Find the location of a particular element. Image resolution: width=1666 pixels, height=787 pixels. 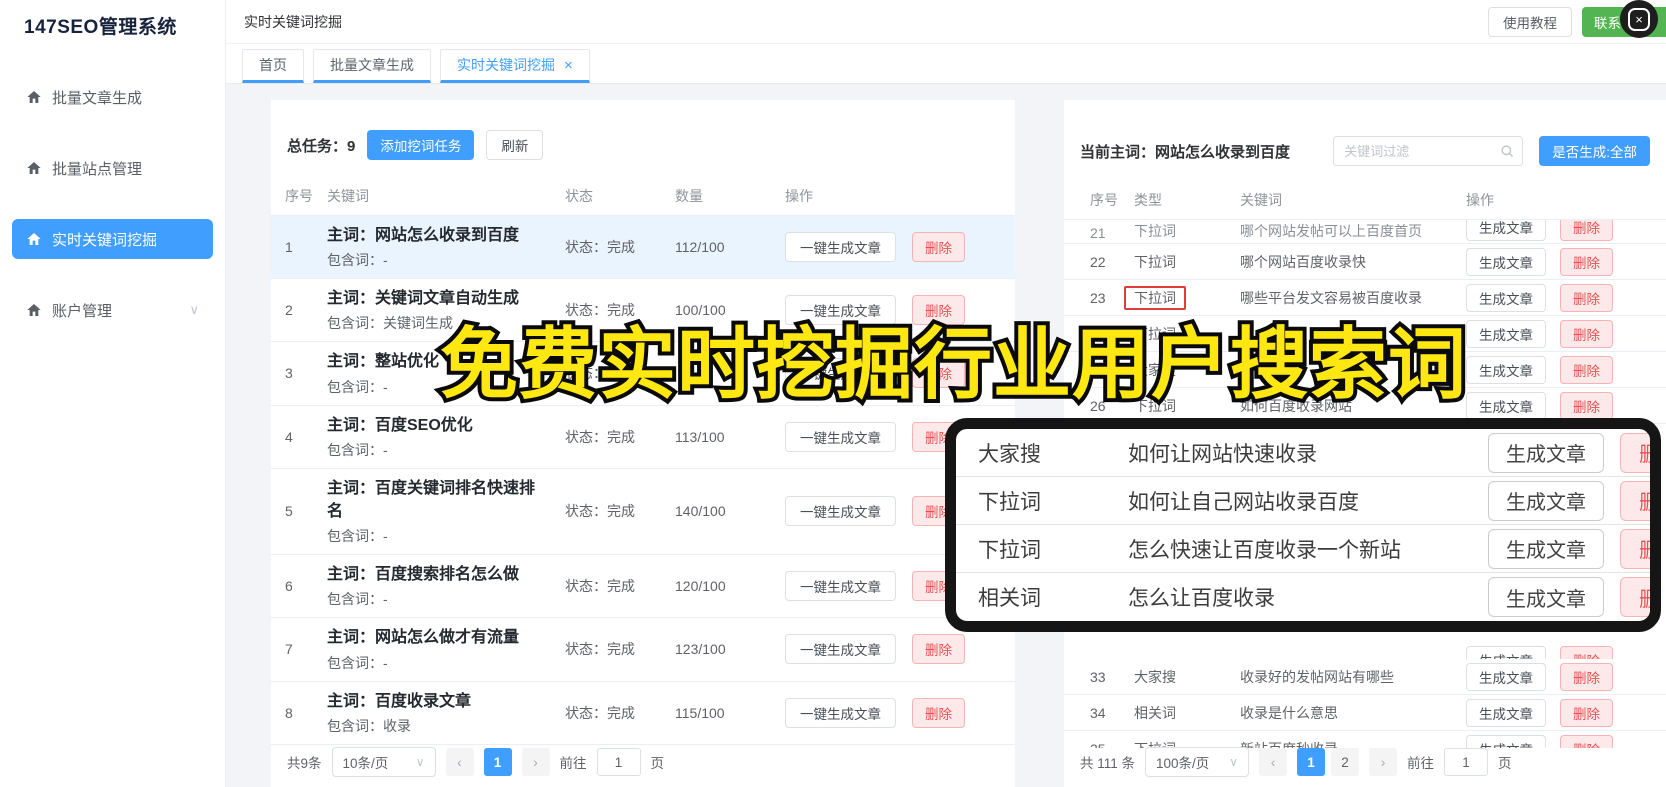

keyword-text: 怎么快速让百度收录一个新站 is located at coordinates (1264, 550).